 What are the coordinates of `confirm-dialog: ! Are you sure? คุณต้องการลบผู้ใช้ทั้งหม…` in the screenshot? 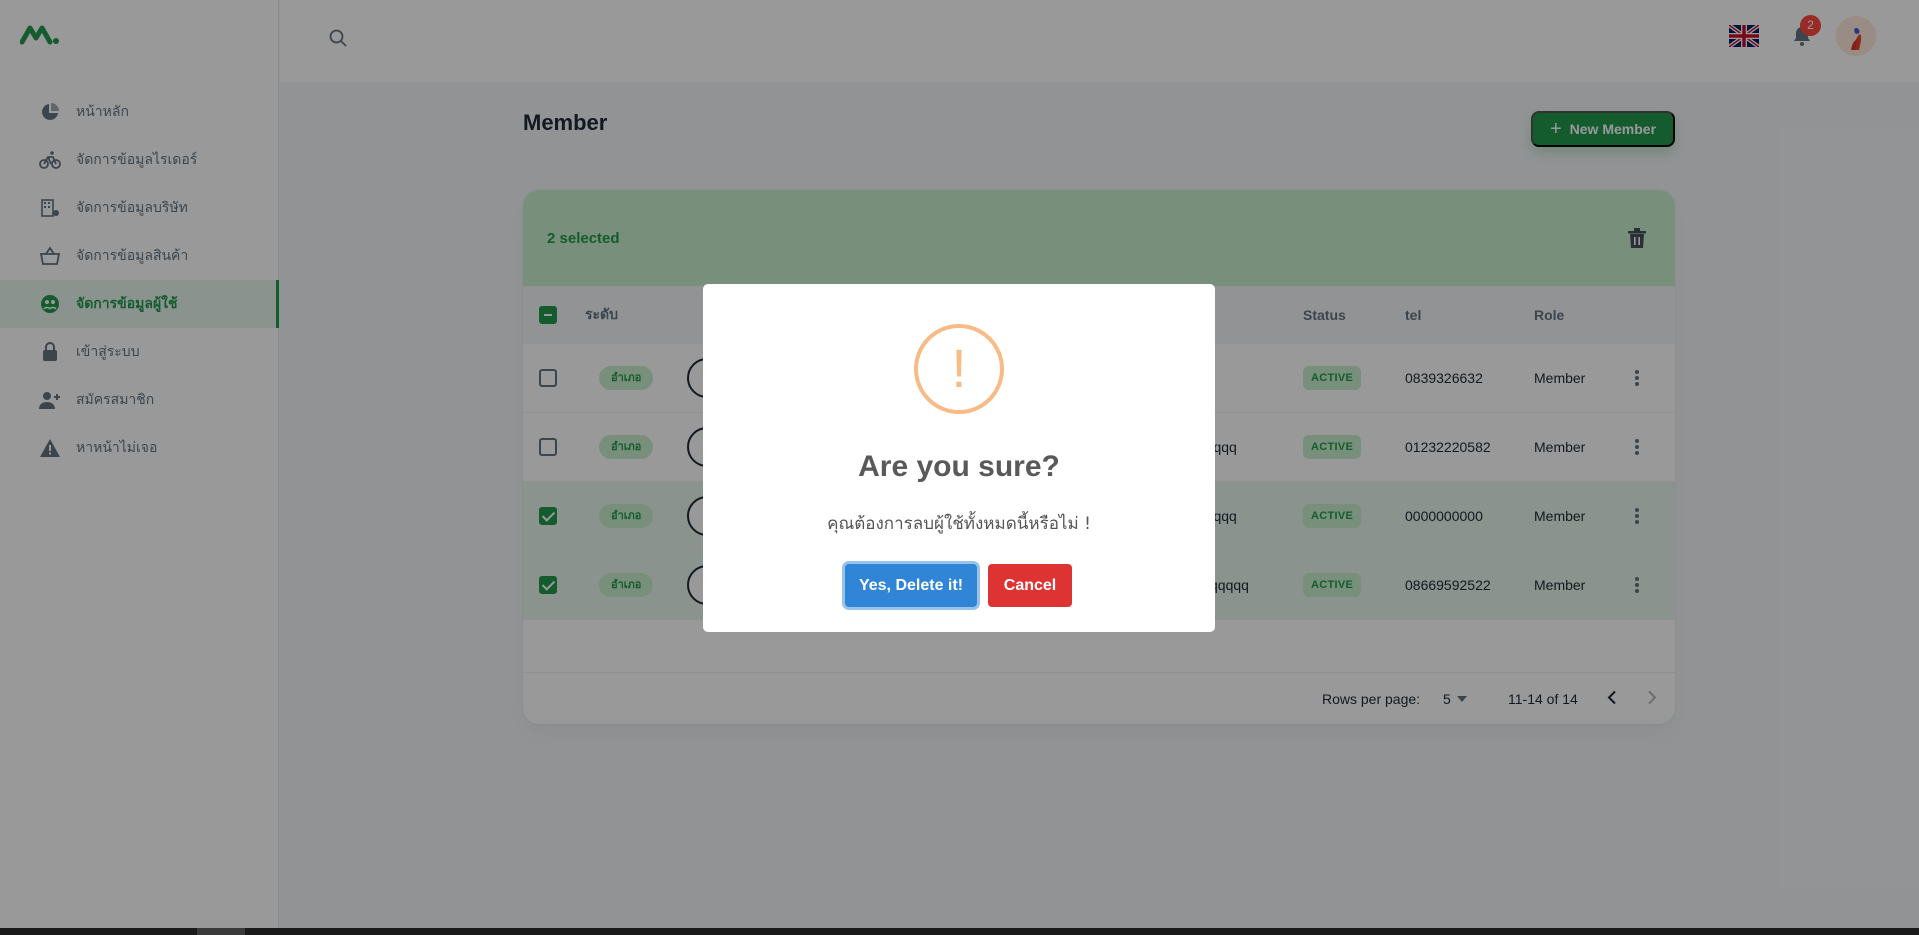 It's located at (959, 458).